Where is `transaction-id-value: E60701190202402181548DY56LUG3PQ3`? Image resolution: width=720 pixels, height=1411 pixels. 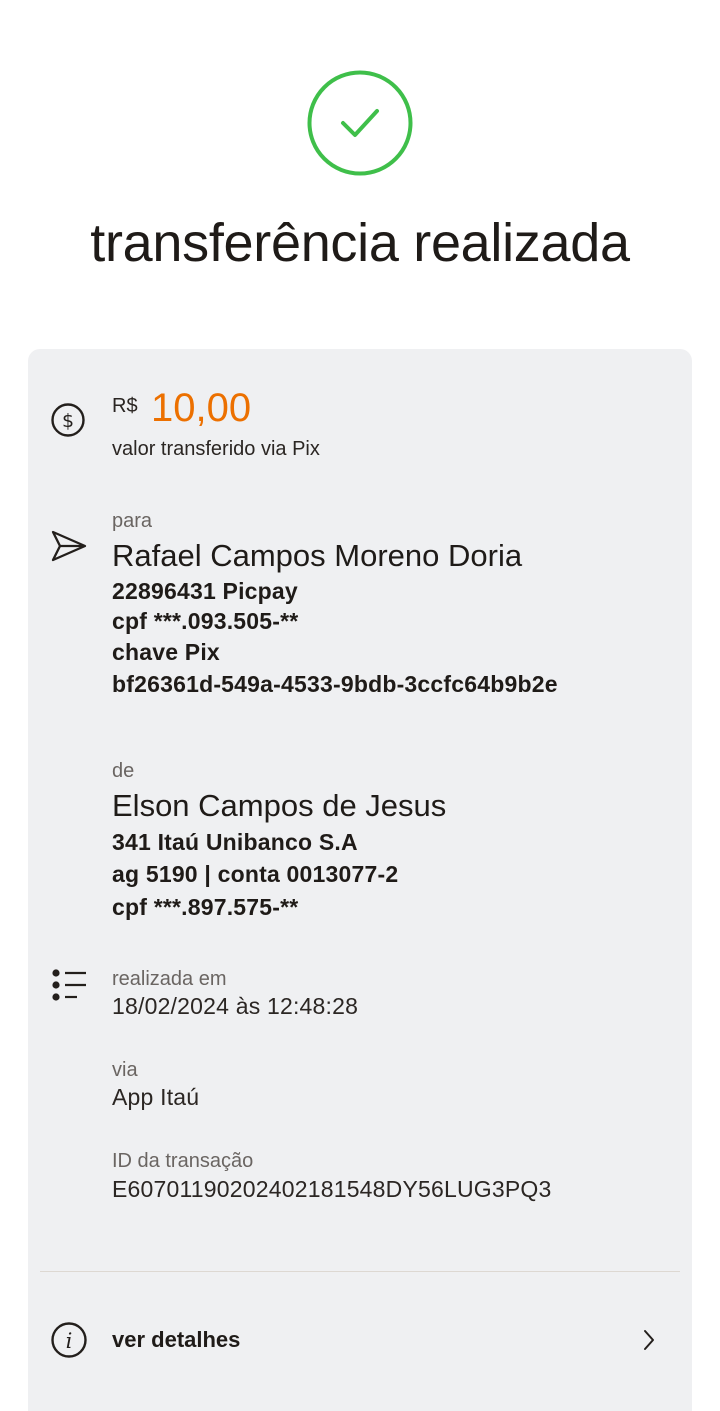
transaction-id-value: E60701190202402181548DY56LUG3PQ3 is located at coordinates (332, 1189).